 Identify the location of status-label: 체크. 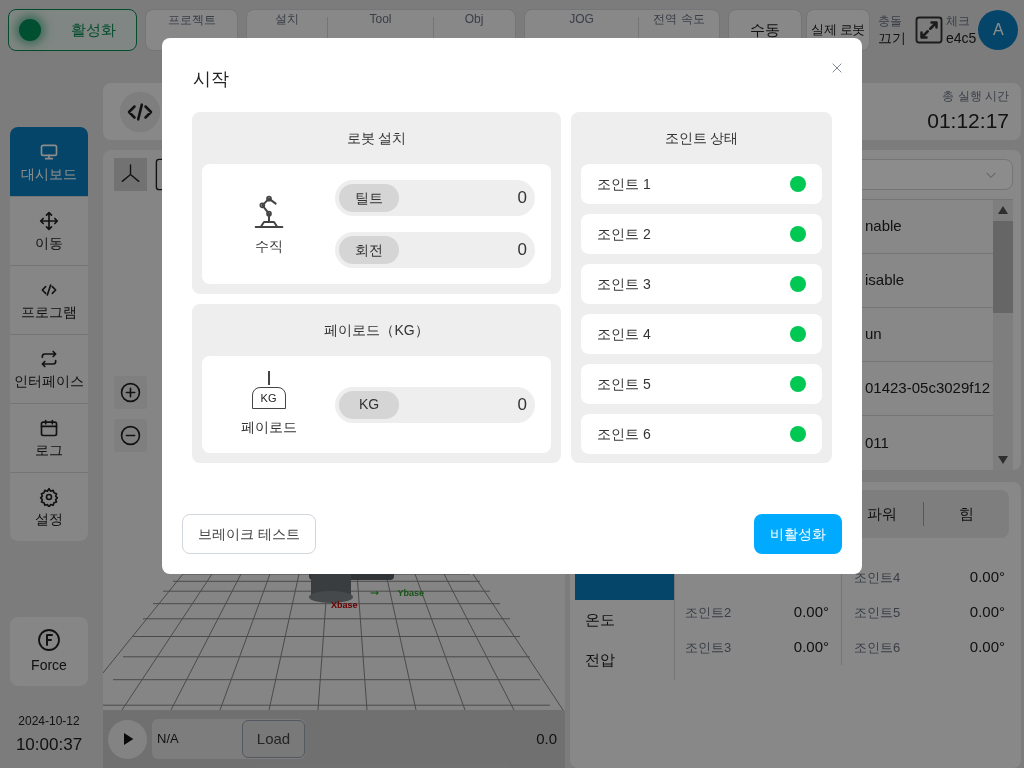
(958, 21).